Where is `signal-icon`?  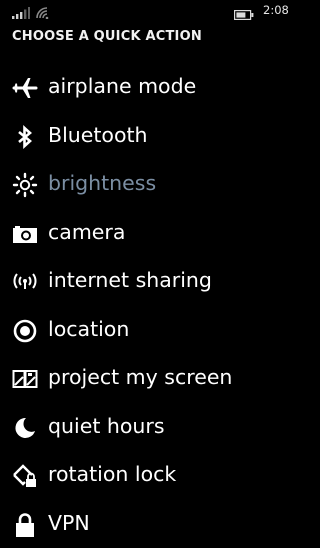 signal-icon is located at coordinates (21, 13).